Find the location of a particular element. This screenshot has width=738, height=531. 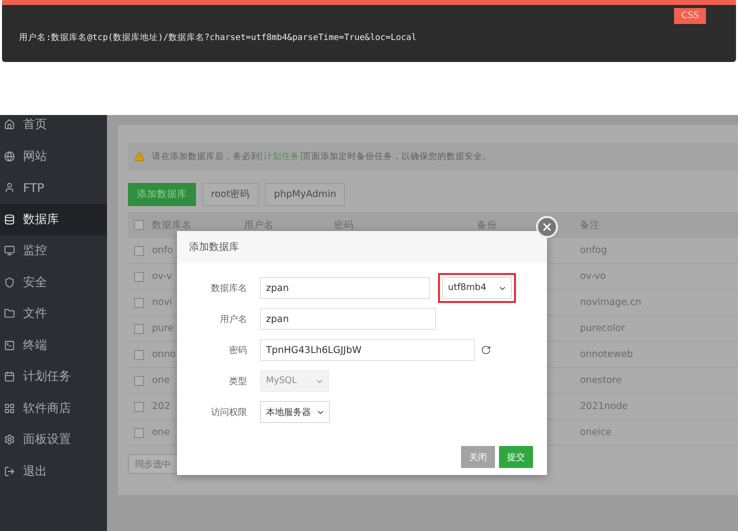

dialog-title: 添加数据库 is located at coordinates (214, 247).